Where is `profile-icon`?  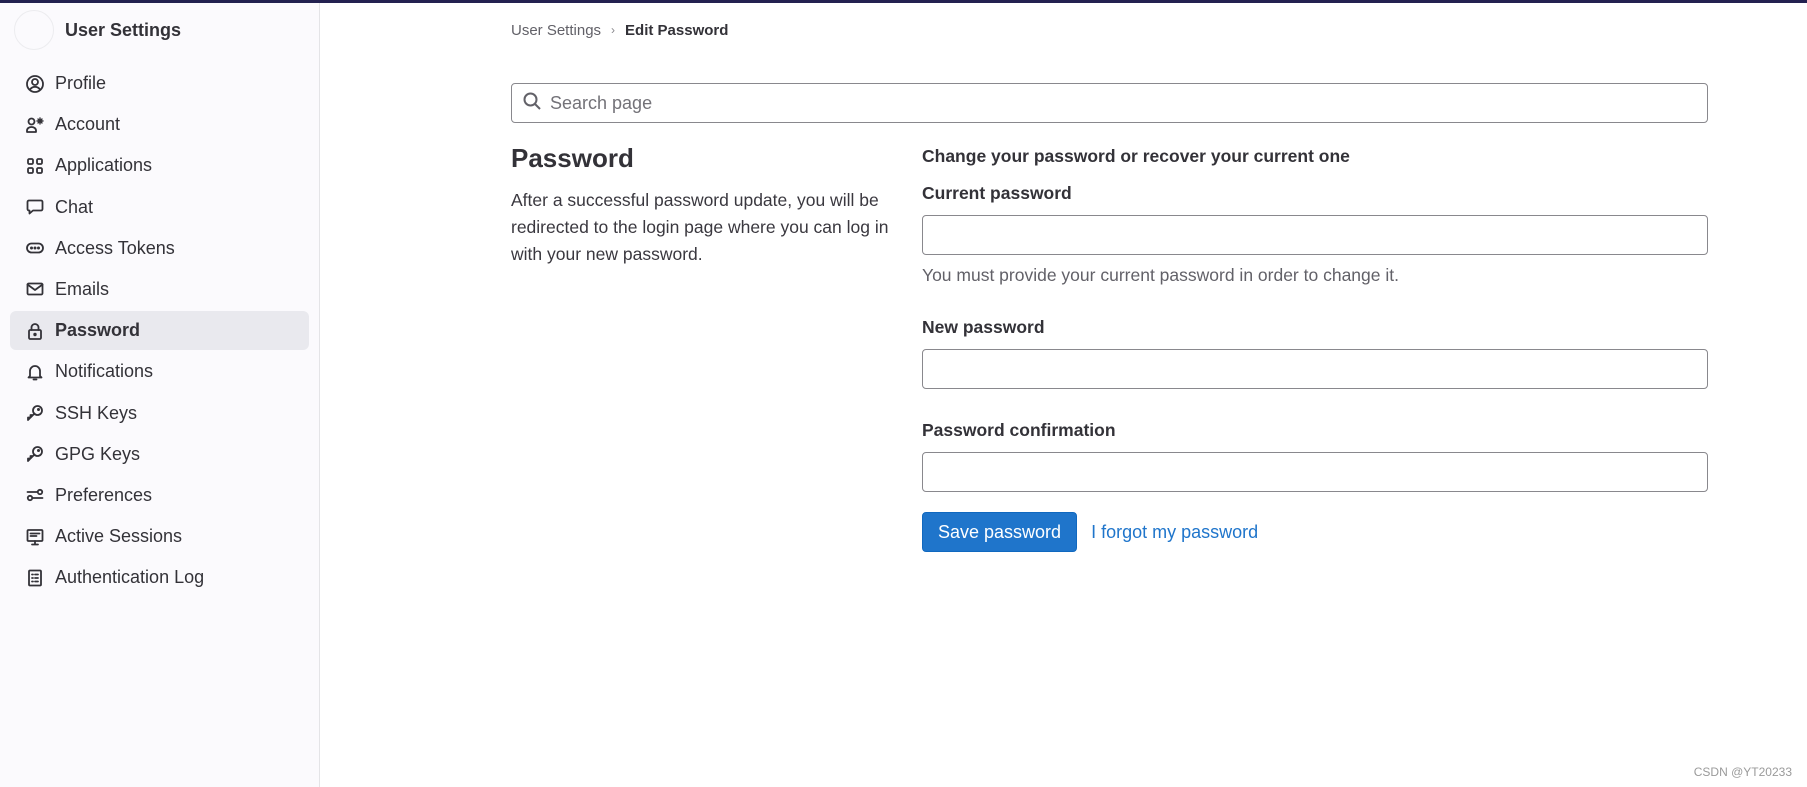 profile-icon is located at coordinates (35, 84).